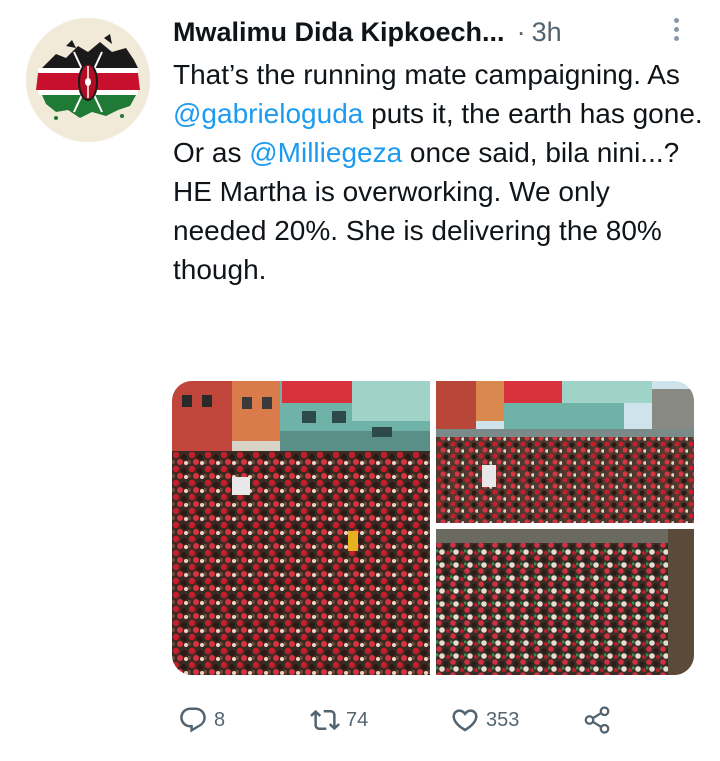 This screenshot has width=720, height=761. I want to click on more-options-button, so click(676, 33).